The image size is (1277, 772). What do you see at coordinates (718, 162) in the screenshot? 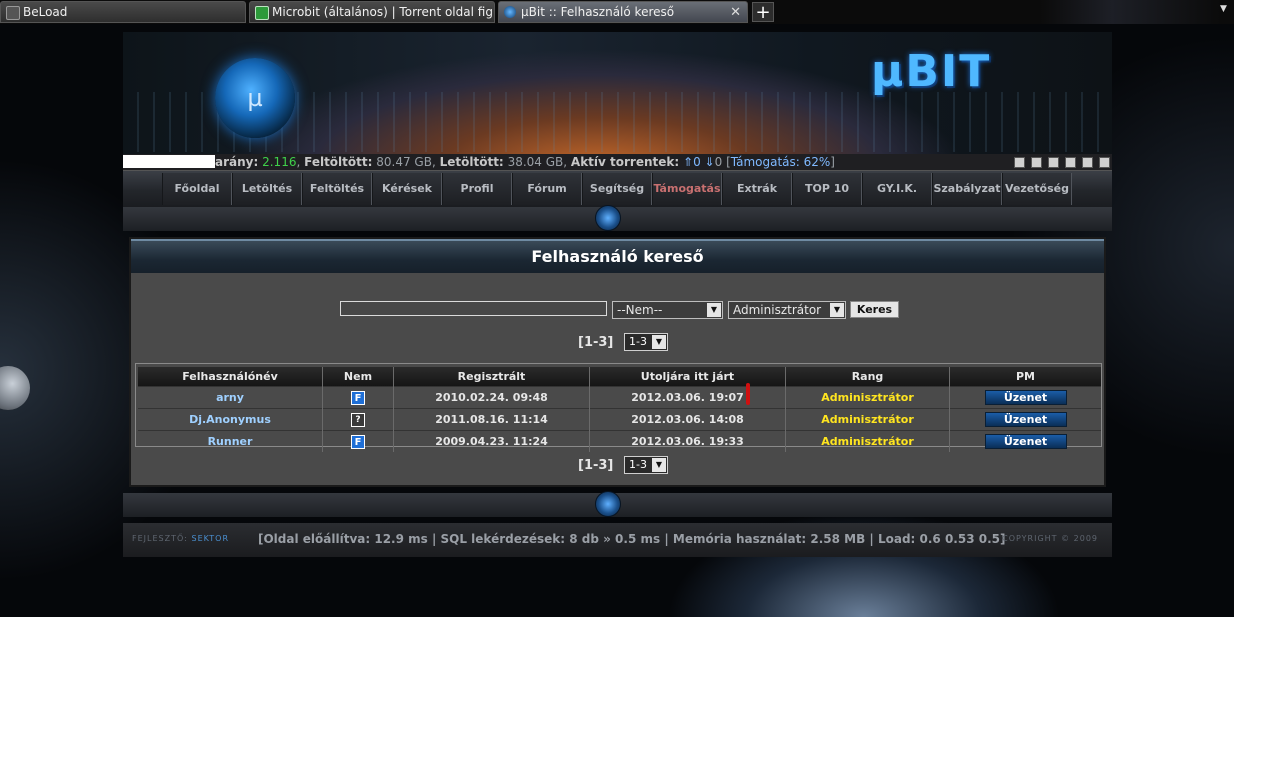
I see `active-leeching-count: 0` at bounding box center [718, 162].